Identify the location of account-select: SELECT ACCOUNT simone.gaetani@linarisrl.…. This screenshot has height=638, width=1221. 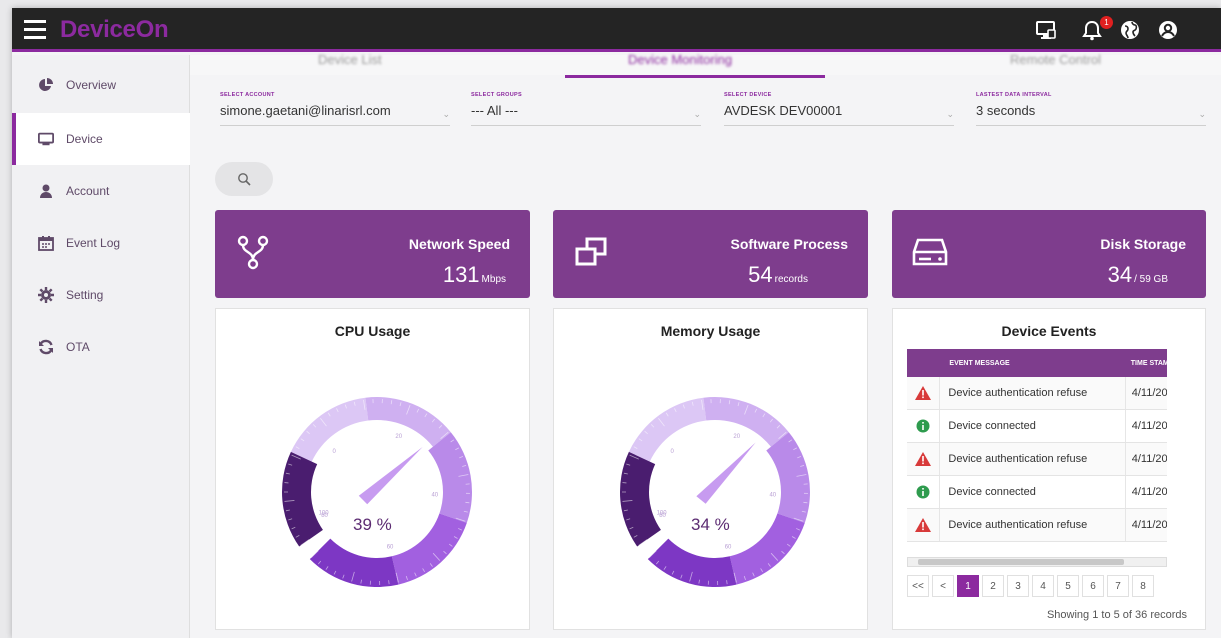
(335, 114).